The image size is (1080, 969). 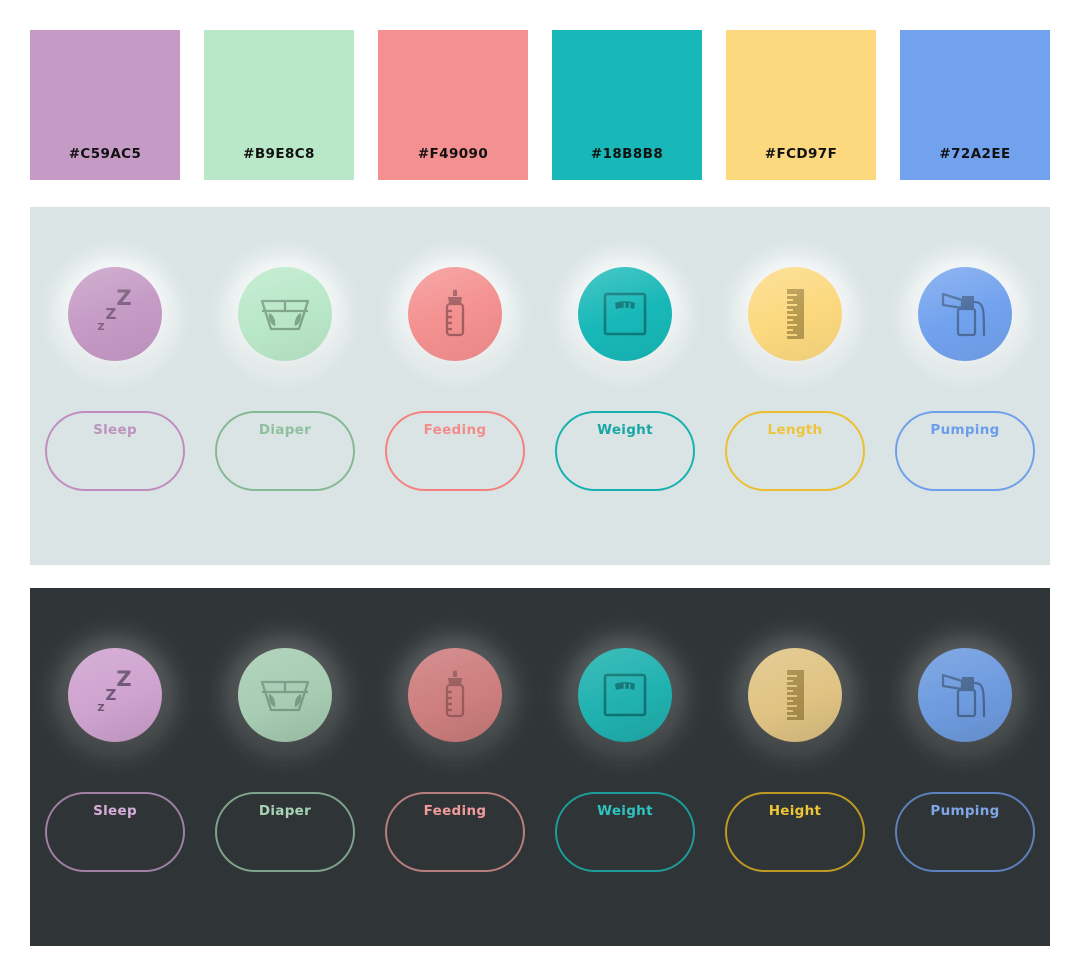 What do you see at coordinates (105, 154) in the screenshot?
I see `swatch-hex-label: #C59AC5` at bounding box center [105, 154].